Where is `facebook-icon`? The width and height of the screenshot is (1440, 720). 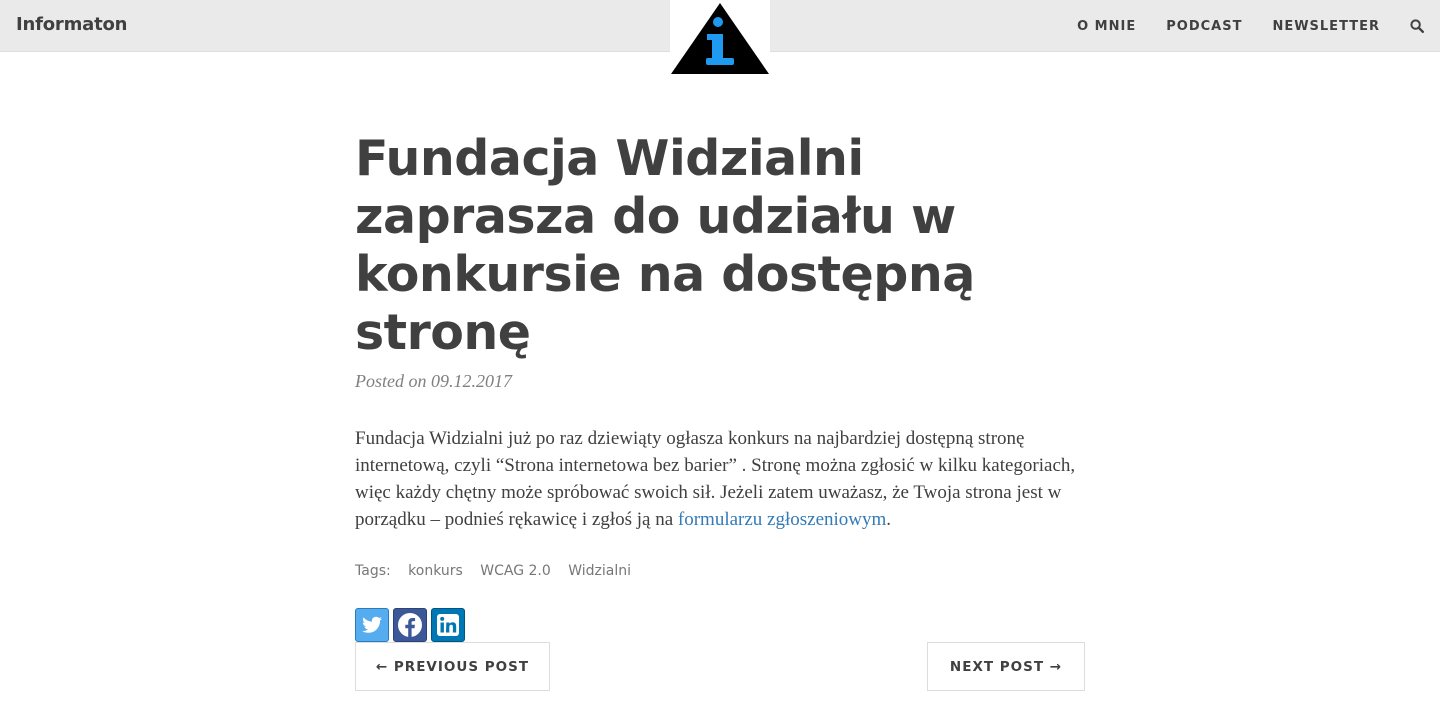
facebook-icon is located at coordinates (410, 625).